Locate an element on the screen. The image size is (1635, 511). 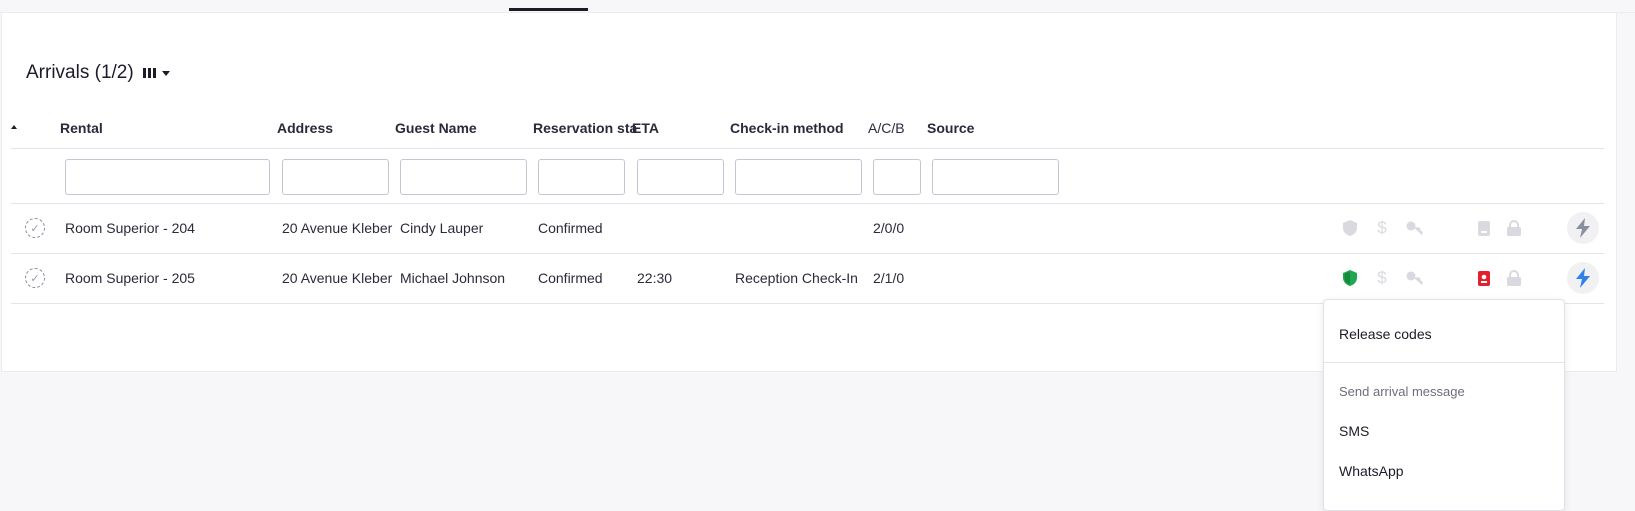
cell-guest-name: Michael Johnson is located at coordinates (453, 278).